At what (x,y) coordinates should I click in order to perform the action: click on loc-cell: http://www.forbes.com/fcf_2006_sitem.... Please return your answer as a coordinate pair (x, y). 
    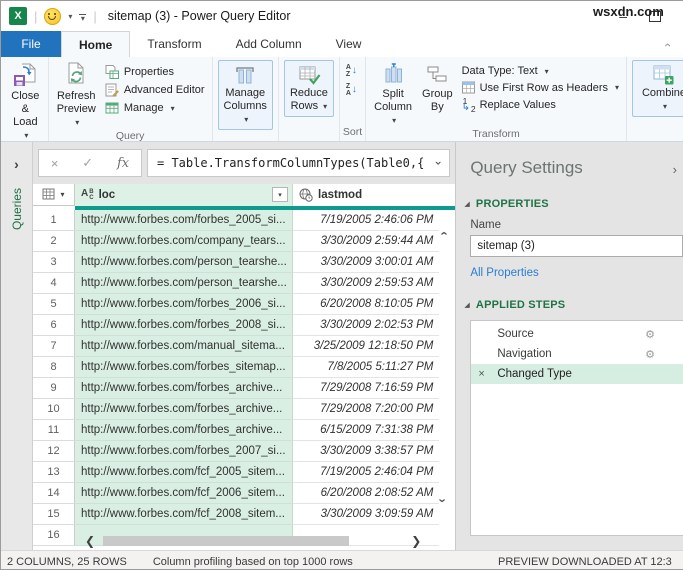
    Looking at the image, I should click on (184, 493).